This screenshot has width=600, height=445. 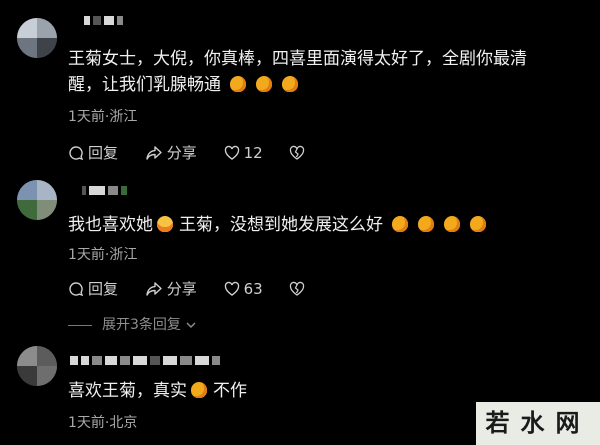 I want to click on comment-actions: 回复 分享 12, so click(x=199, y=153).